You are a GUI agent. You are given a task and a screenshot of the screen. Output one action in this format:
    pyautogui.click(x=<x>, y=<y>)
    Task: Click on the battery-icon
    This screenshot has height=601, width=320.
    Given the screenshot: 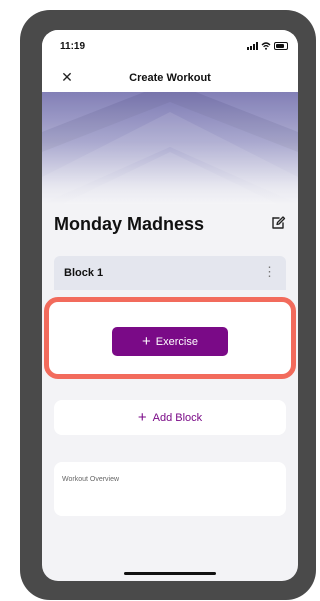 What is the action you would take?
    pyautogui.click(x=281, y=46)
    